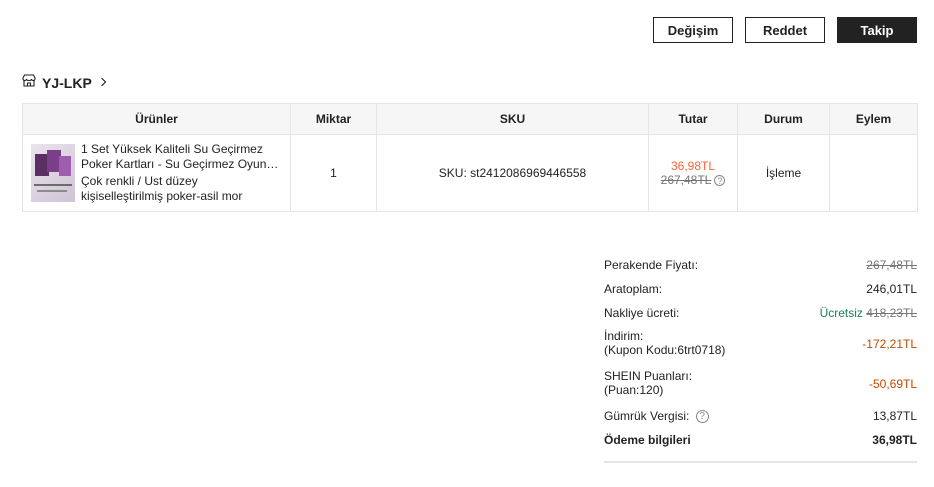 The image size is (934, 487). Describe the element at coordinates (891, 313) in the screenshot. I see `shipping-original: 418,23TL` at that location.